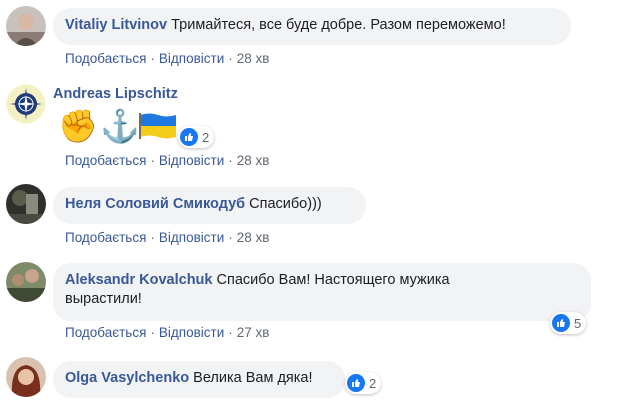 Image resolution: width=621 pixels, height=404 pixels. Describe the element at coordinates (155, 204) in the screenshot. I see `author-name: Неля Соловий Смикодуб` at that location.